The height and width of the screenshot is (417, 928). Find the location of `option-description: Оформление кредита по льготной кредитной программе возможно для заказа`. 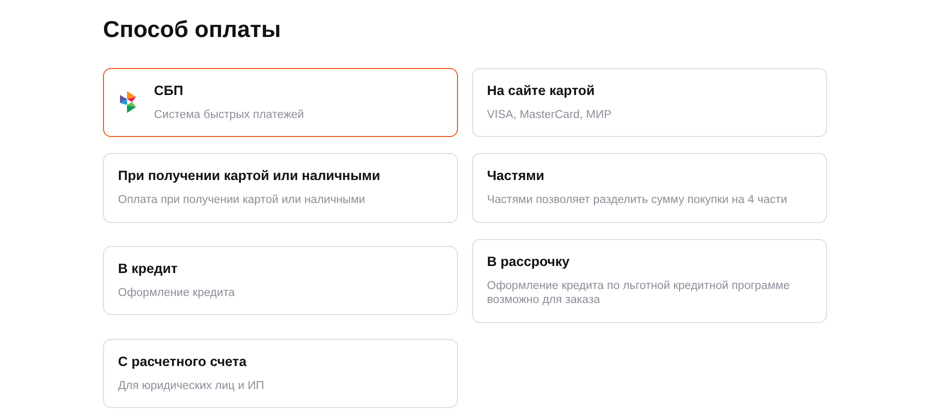

option-description: Оформление кредита по льготной кредитной программе возможно для заказа is located at coordinates (639, 293).